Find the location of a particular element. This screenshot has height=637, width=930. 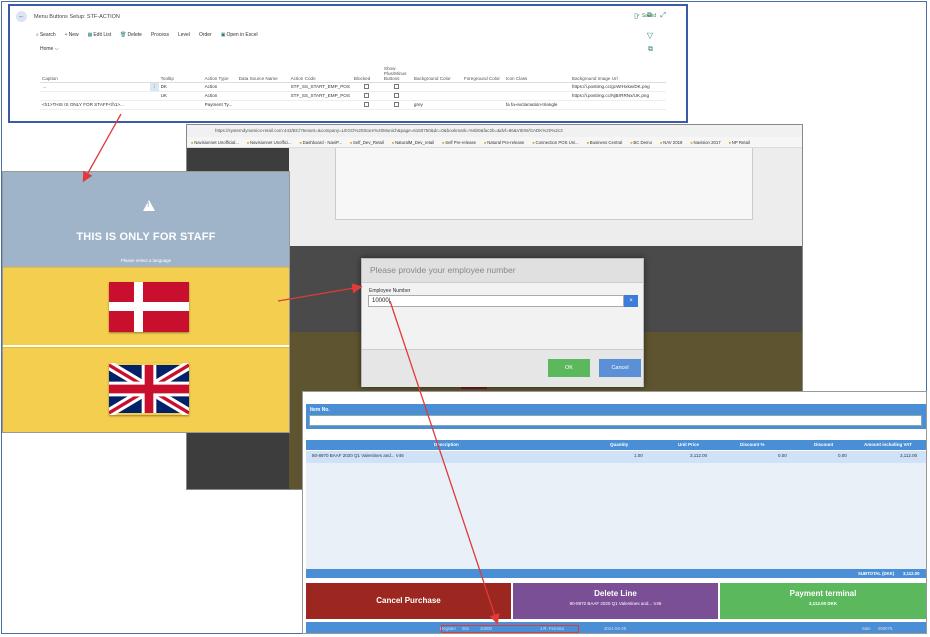

cell-image-url is located at coordinates (617, 105).